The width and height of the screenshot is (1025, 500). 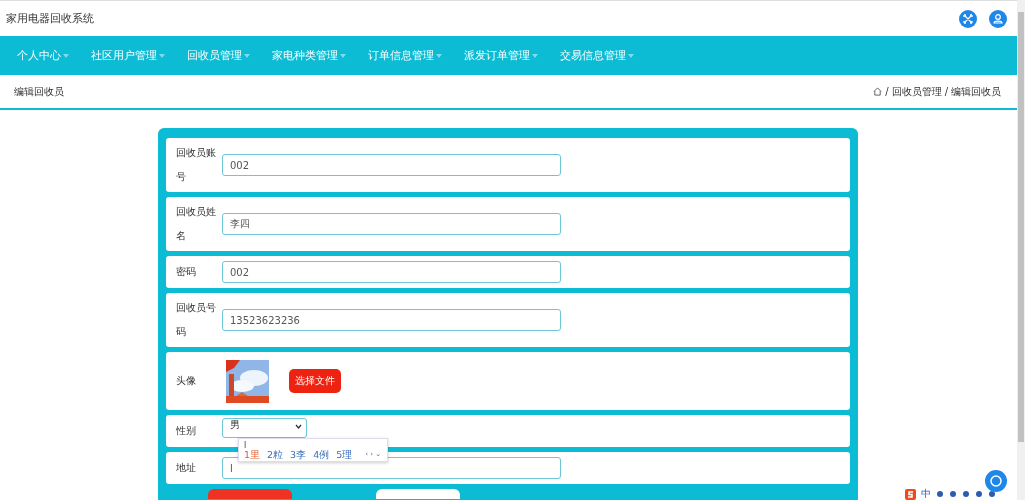 What do you see at coordinates (50, 18) in the screenshot?
I see `app-title: 家用电器回收系统` at bounding box center [50, 18].